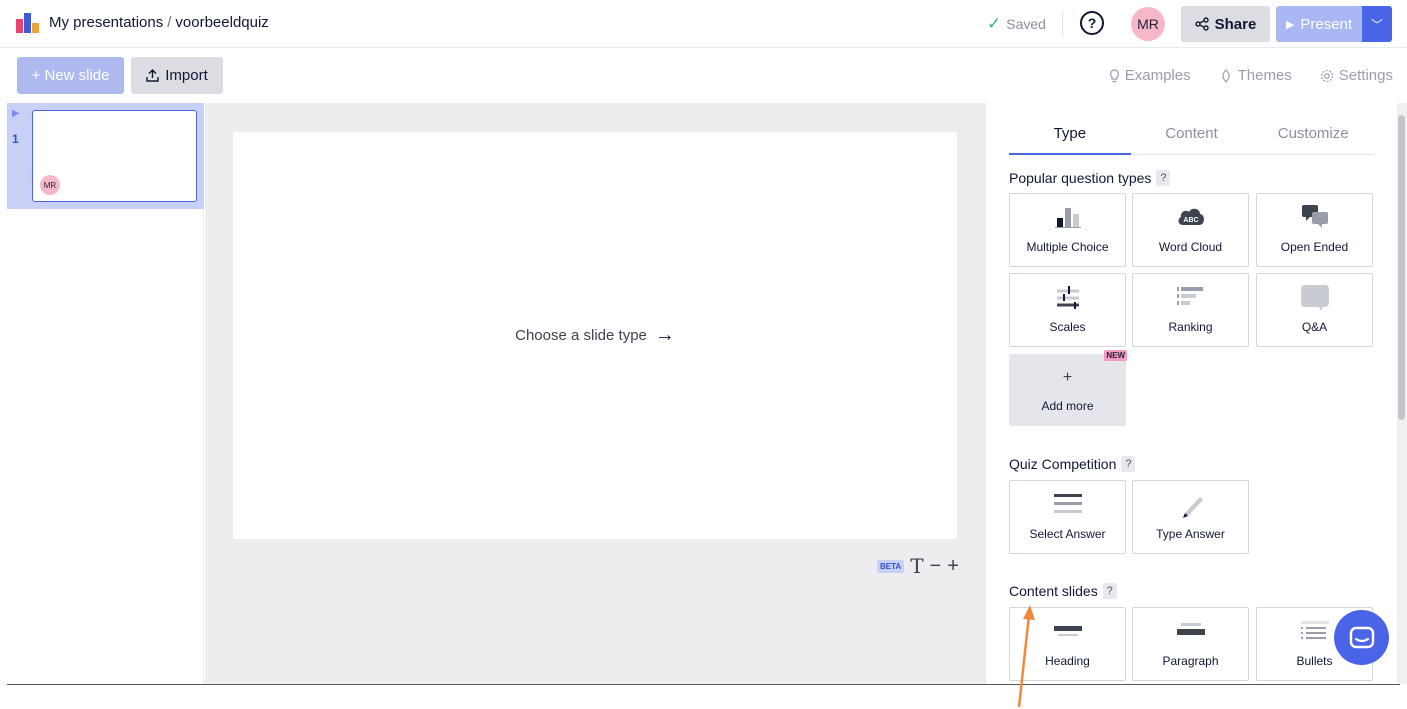 This screenshot has height=709, width=1407. I want to click on top-links: Examples Themes Settings, so click(1251, 75).